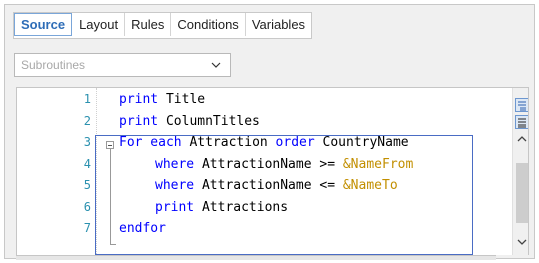 The width and height of the screenshot is (539, 263). I want to click on chevron-down-icon, so click(216, 65).